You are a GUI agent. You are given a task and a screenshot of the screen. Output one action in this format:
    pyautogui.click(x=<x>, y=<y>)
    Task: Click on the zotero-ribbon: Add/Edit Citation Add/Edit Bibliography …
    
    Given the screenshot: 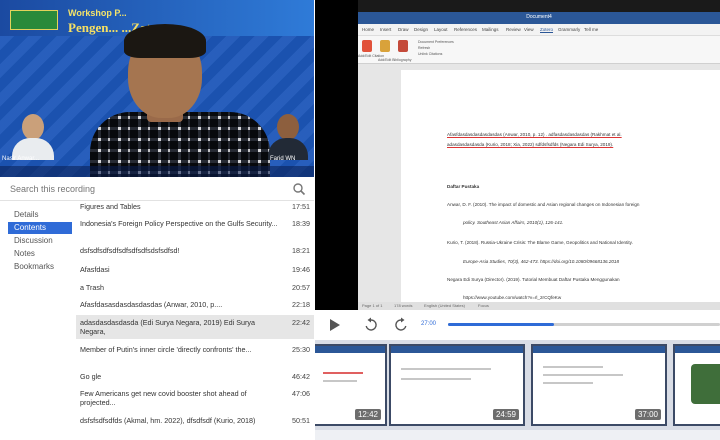 What is the action you would take?
    pyautogui.click(x=539, y=50)
    